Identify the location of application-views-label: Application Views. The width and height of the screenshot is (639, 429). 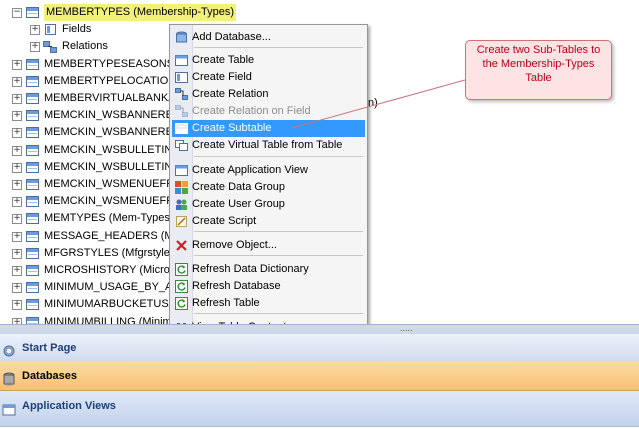
(69, 406).